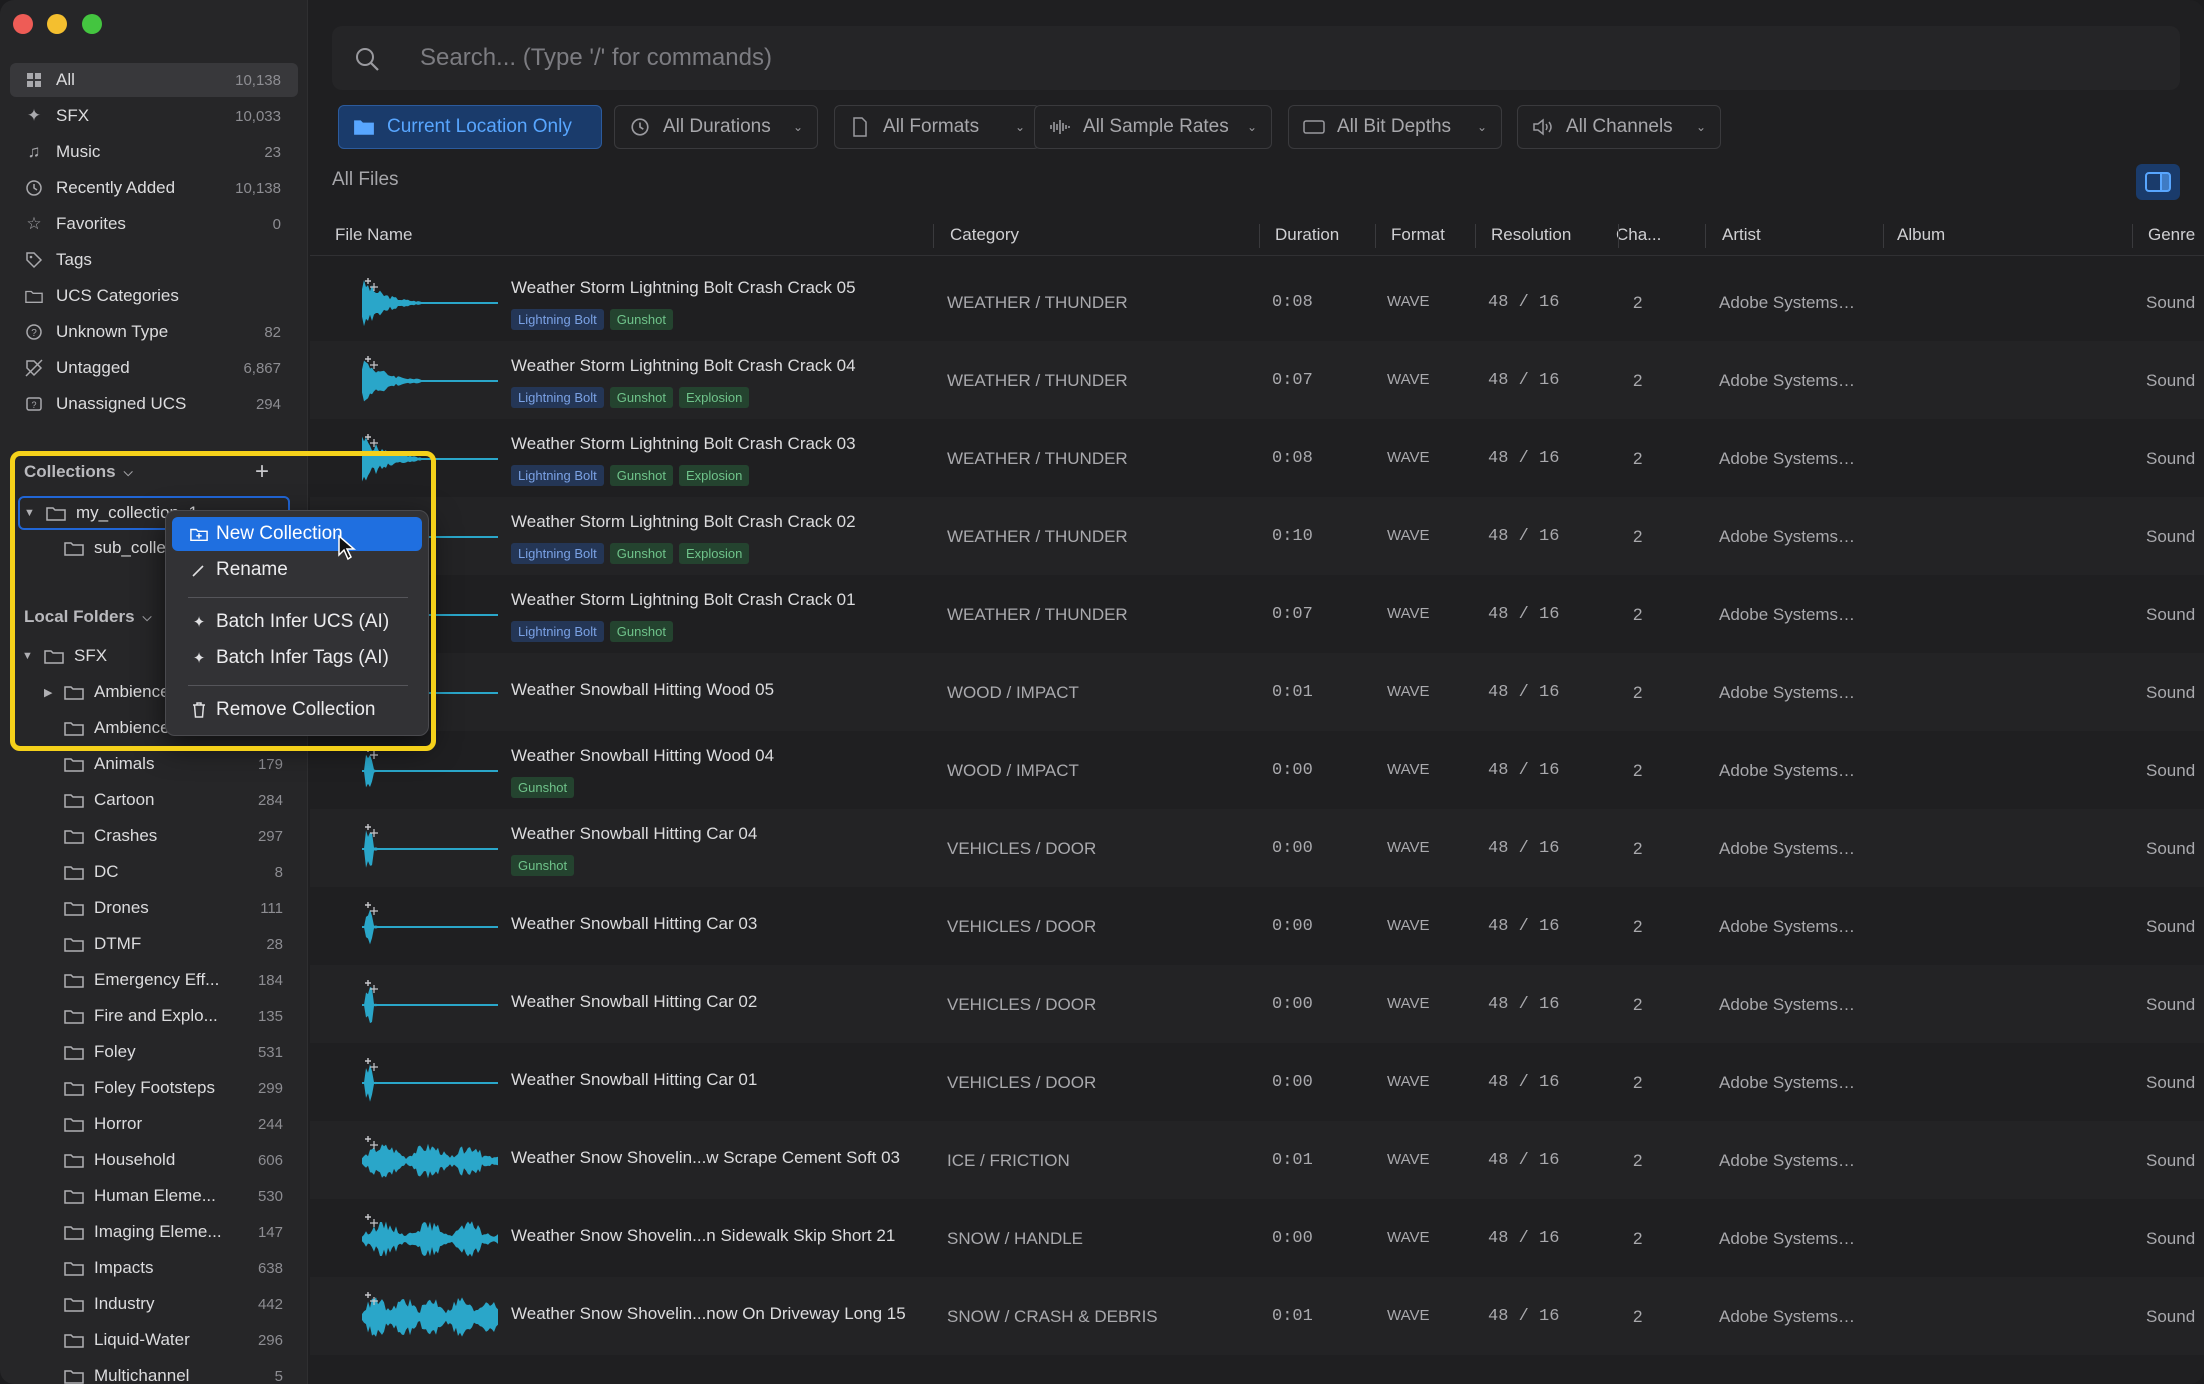  What do you see at coordinates (984, 235) in the screenshot?
I see `column-header-category: Category` at bounding box center [984, 235].